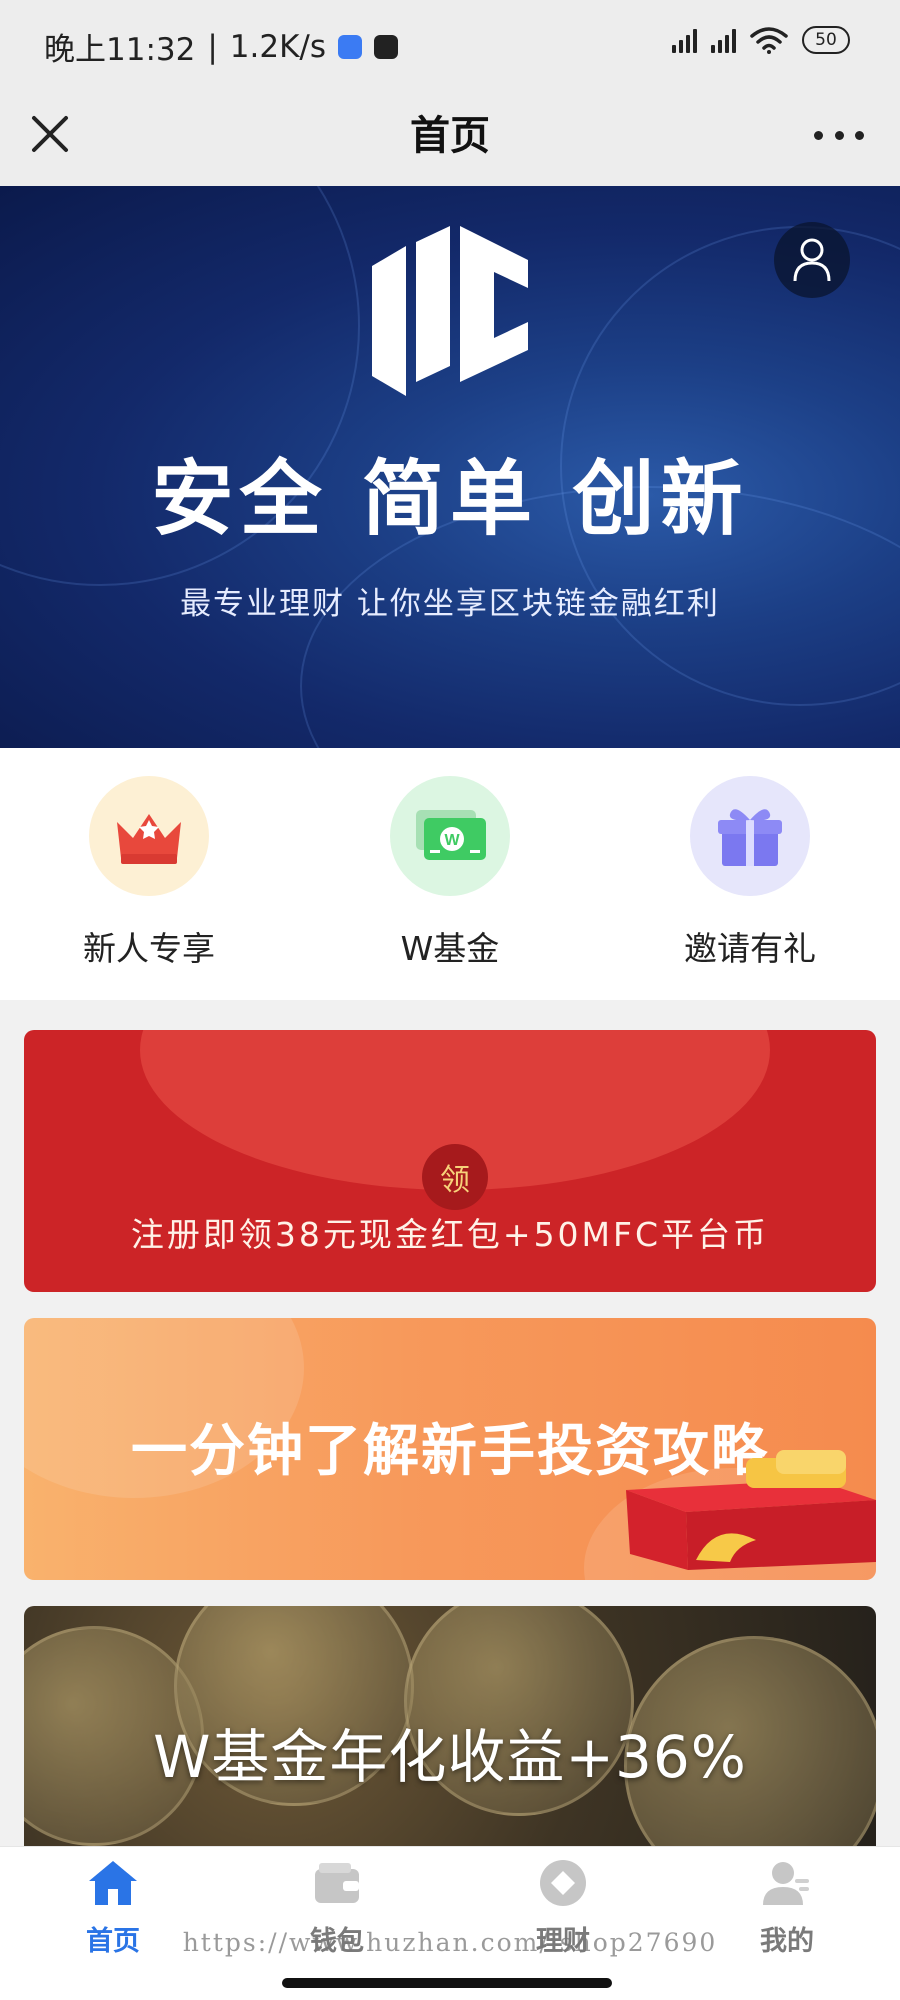 The width and height of the screenshot is (900, 2000). Describe the element at coordinates (751, 1510) in the screenshot. I see `gift-box-icon` at that location.